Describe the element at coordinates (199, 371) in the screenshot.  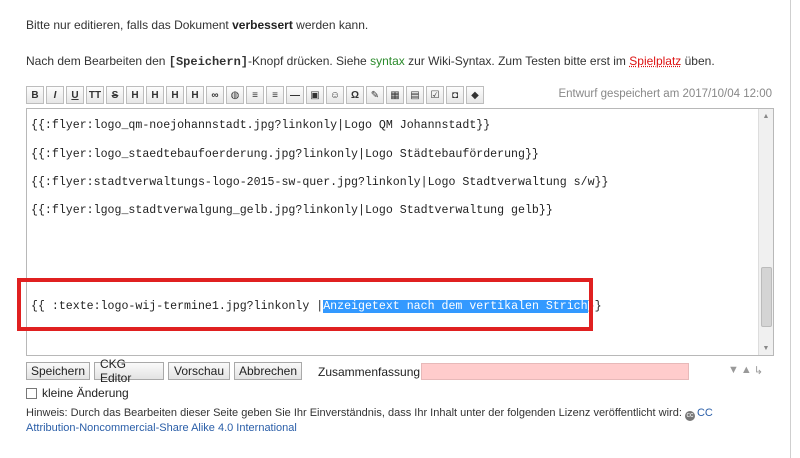
I see `preview-button: Vorschau` at that location.